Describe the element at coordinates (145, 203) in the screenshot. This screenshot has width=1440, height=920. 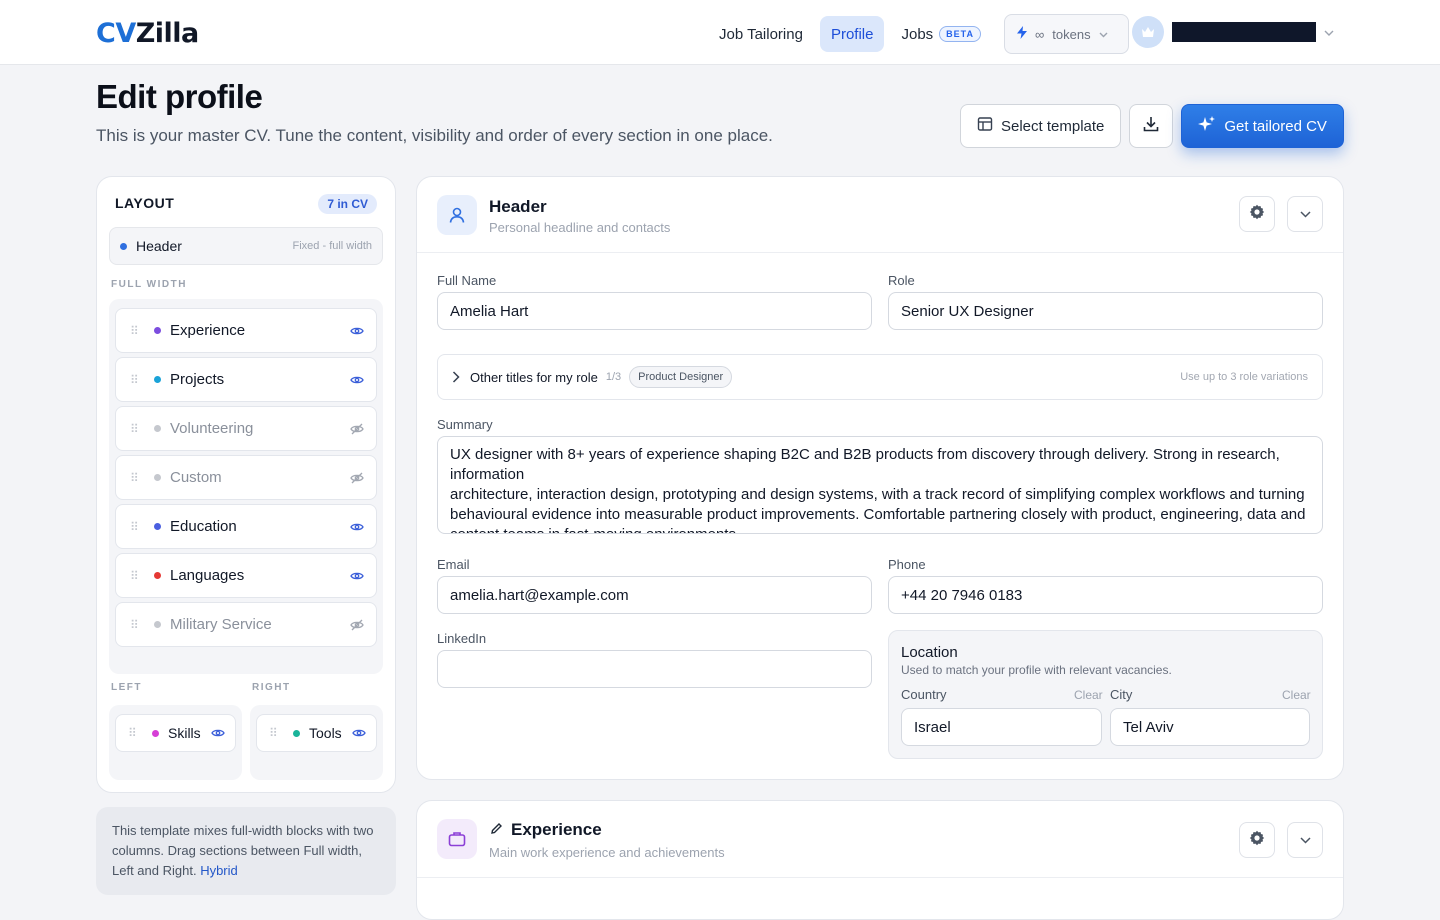
I see `layout-heading: LAYOUT` at that location.